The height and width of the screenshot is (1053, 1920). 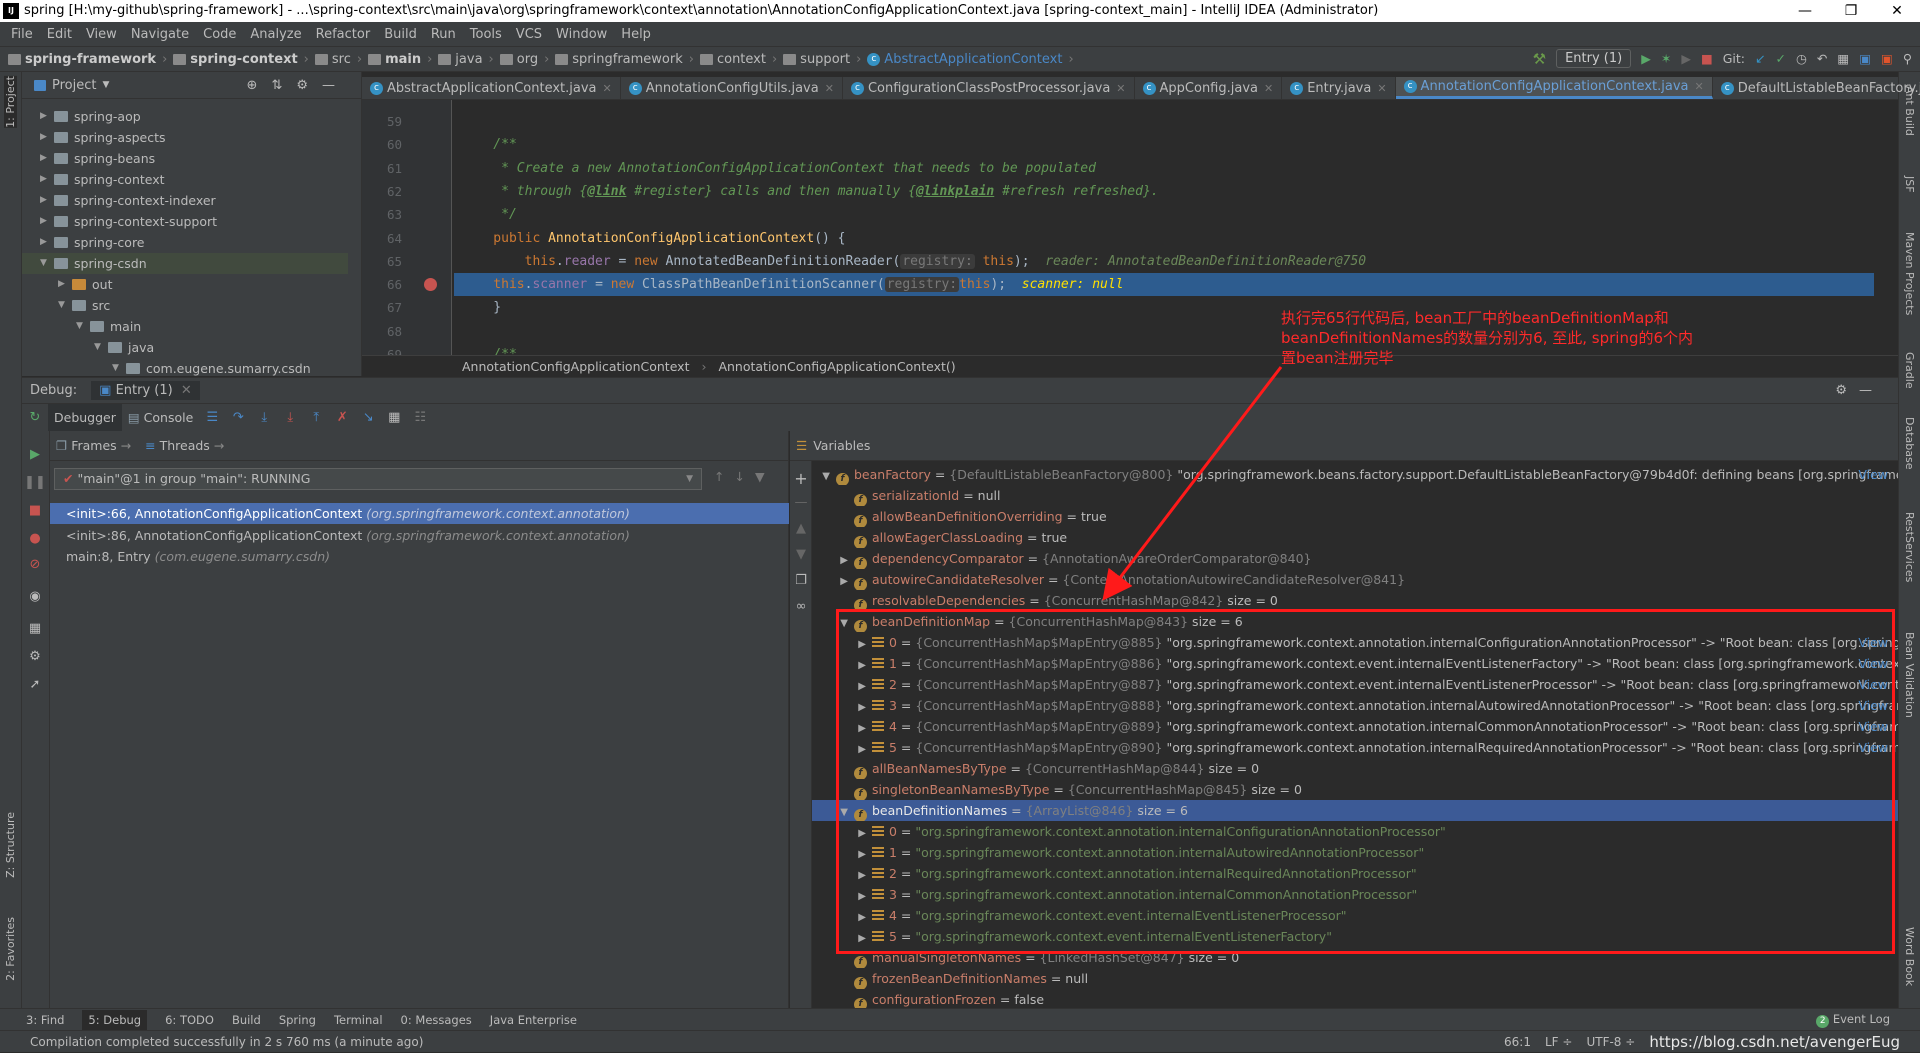 I want to click on view-link: View, so click(x=1873, y=474).